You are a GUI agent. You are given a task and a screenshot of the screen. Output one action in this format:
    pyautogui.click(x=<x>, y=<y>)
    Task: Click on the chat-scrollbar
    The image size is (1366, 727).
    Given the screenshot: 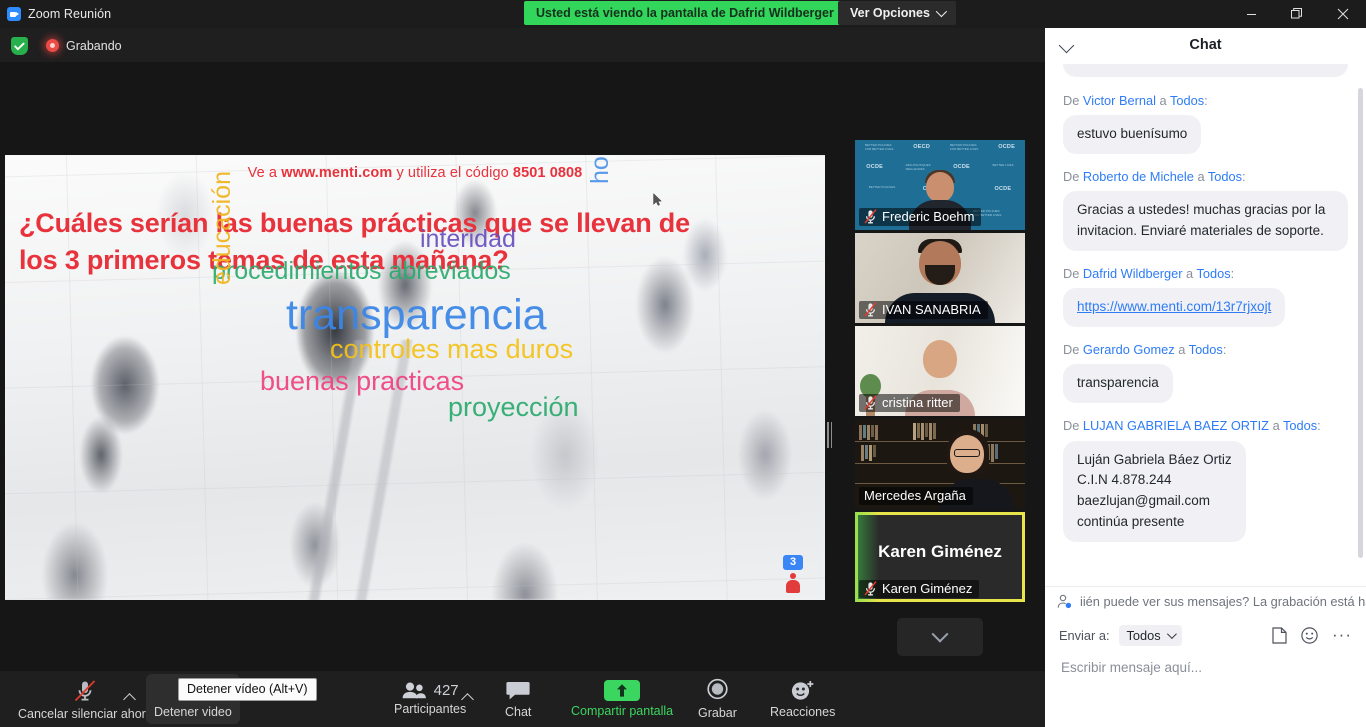 What is the action you would take?
    pyautogui.click(x=1360, y=343)
    